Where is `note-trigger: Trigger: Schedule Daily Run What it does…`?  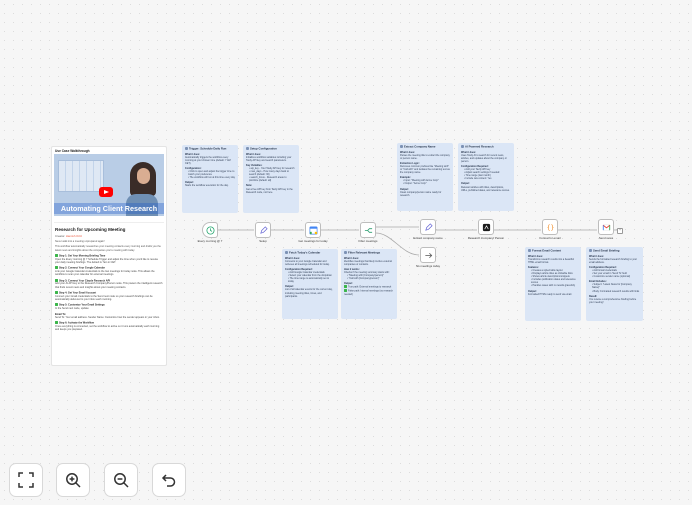
note-trigger: Trigger: Schedule Daily Run What it does… is located at coordinates (210, 179).